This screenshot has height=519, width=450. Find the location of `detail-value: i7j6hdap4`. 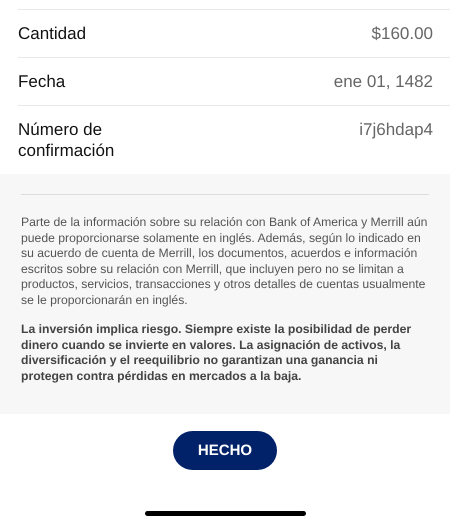

detail-value: i7j6hdap4 is located at coordinates (396, 129).